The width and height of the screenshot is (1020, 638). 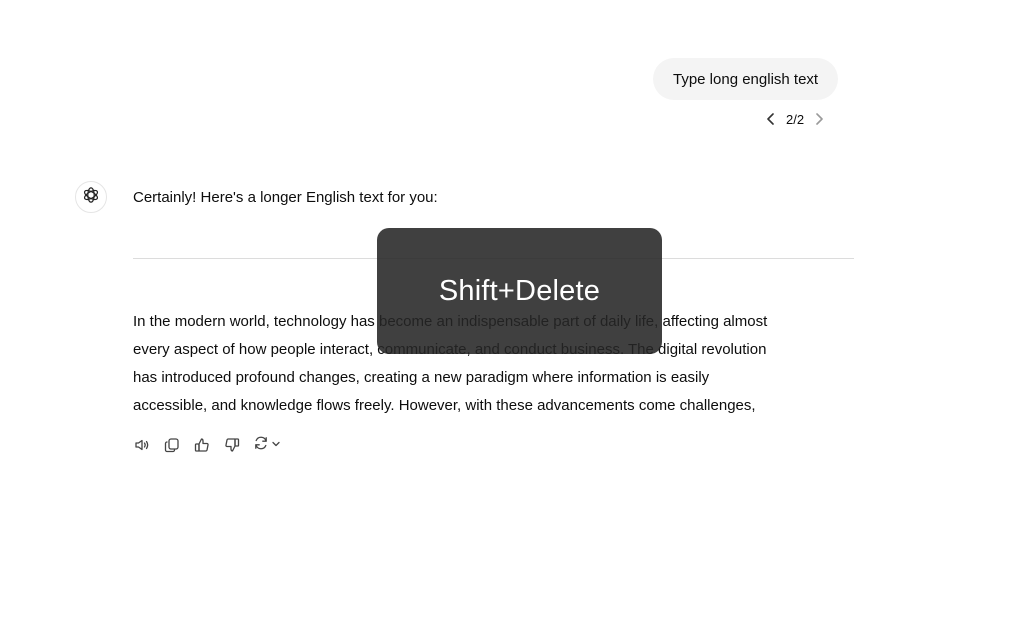 I want to click on pagination-label: 2/2, so click(x=795, y=119).